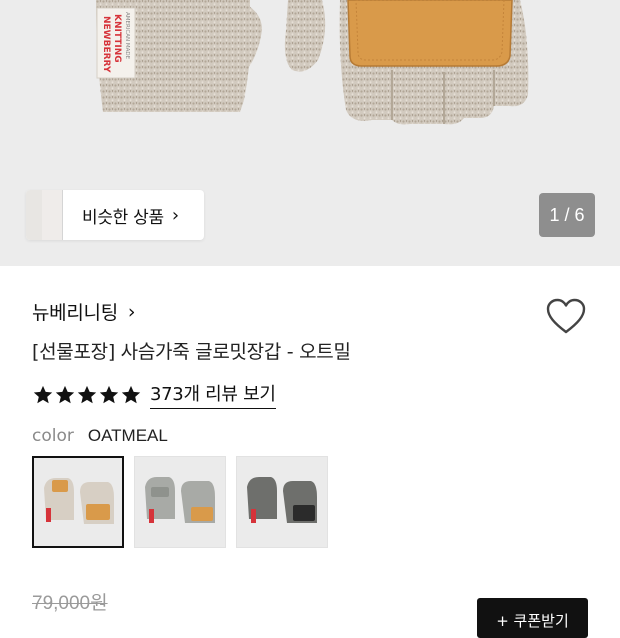  Describe the element at coordinates (532, 618) in the screenshot. I see `coupon-button: + 쿠폰받기` at that location.